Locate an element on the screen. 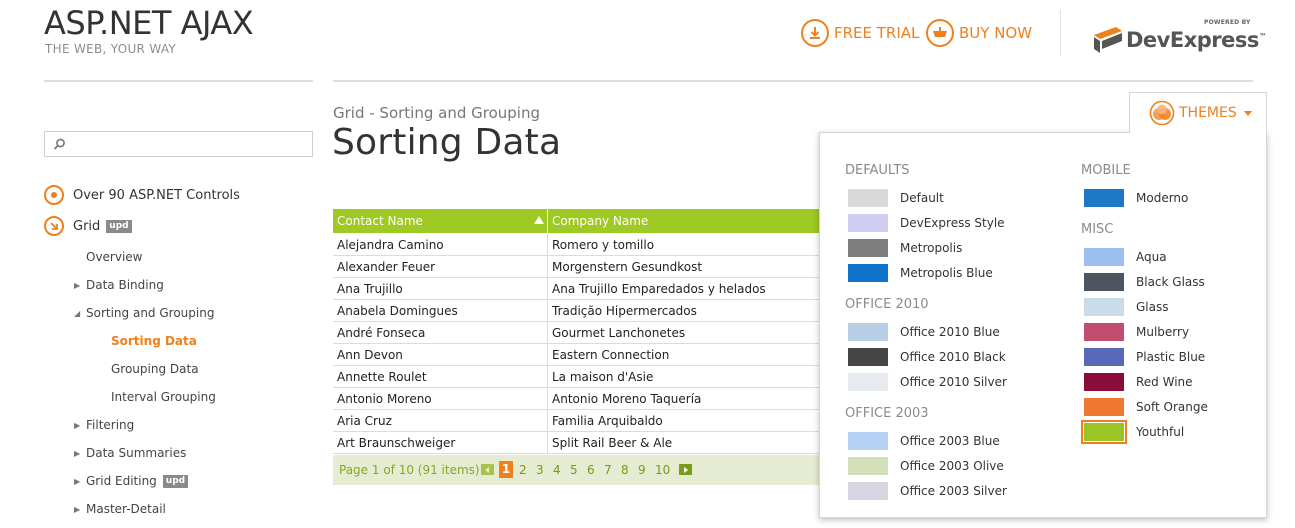 The width and height of the screenshot is (1295, 528). prev-page-icon is located at coordinates (487, 469).